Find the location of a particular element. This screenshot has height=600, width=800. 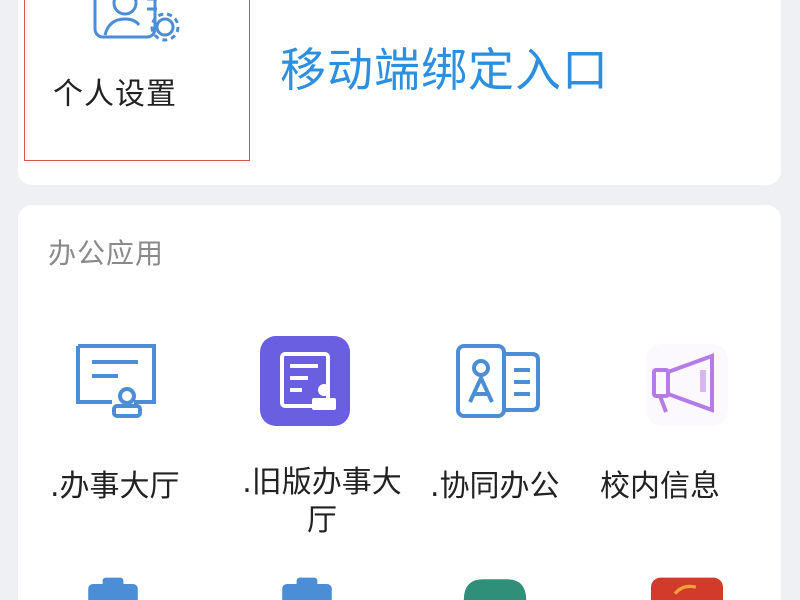

personal-settings-button: 个人设置 is located at coordinates (137, 80).